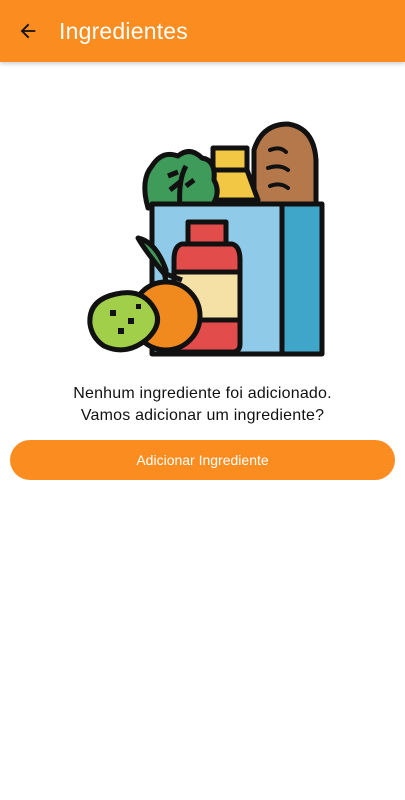  What do you see at coordinates (202, 393) in the screenshot?
I see `empty-state-line-1: Nenhum ingrediente foi adicionado.` at bounding box center [202, 393].